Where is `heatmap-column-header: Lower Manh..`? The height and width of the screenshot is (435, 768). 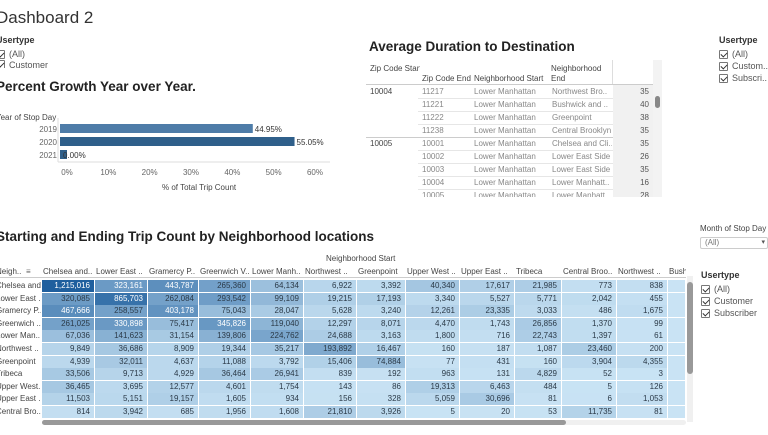 heatmap-column-header: Lower Manh.. is located at coordinates (276, 271).